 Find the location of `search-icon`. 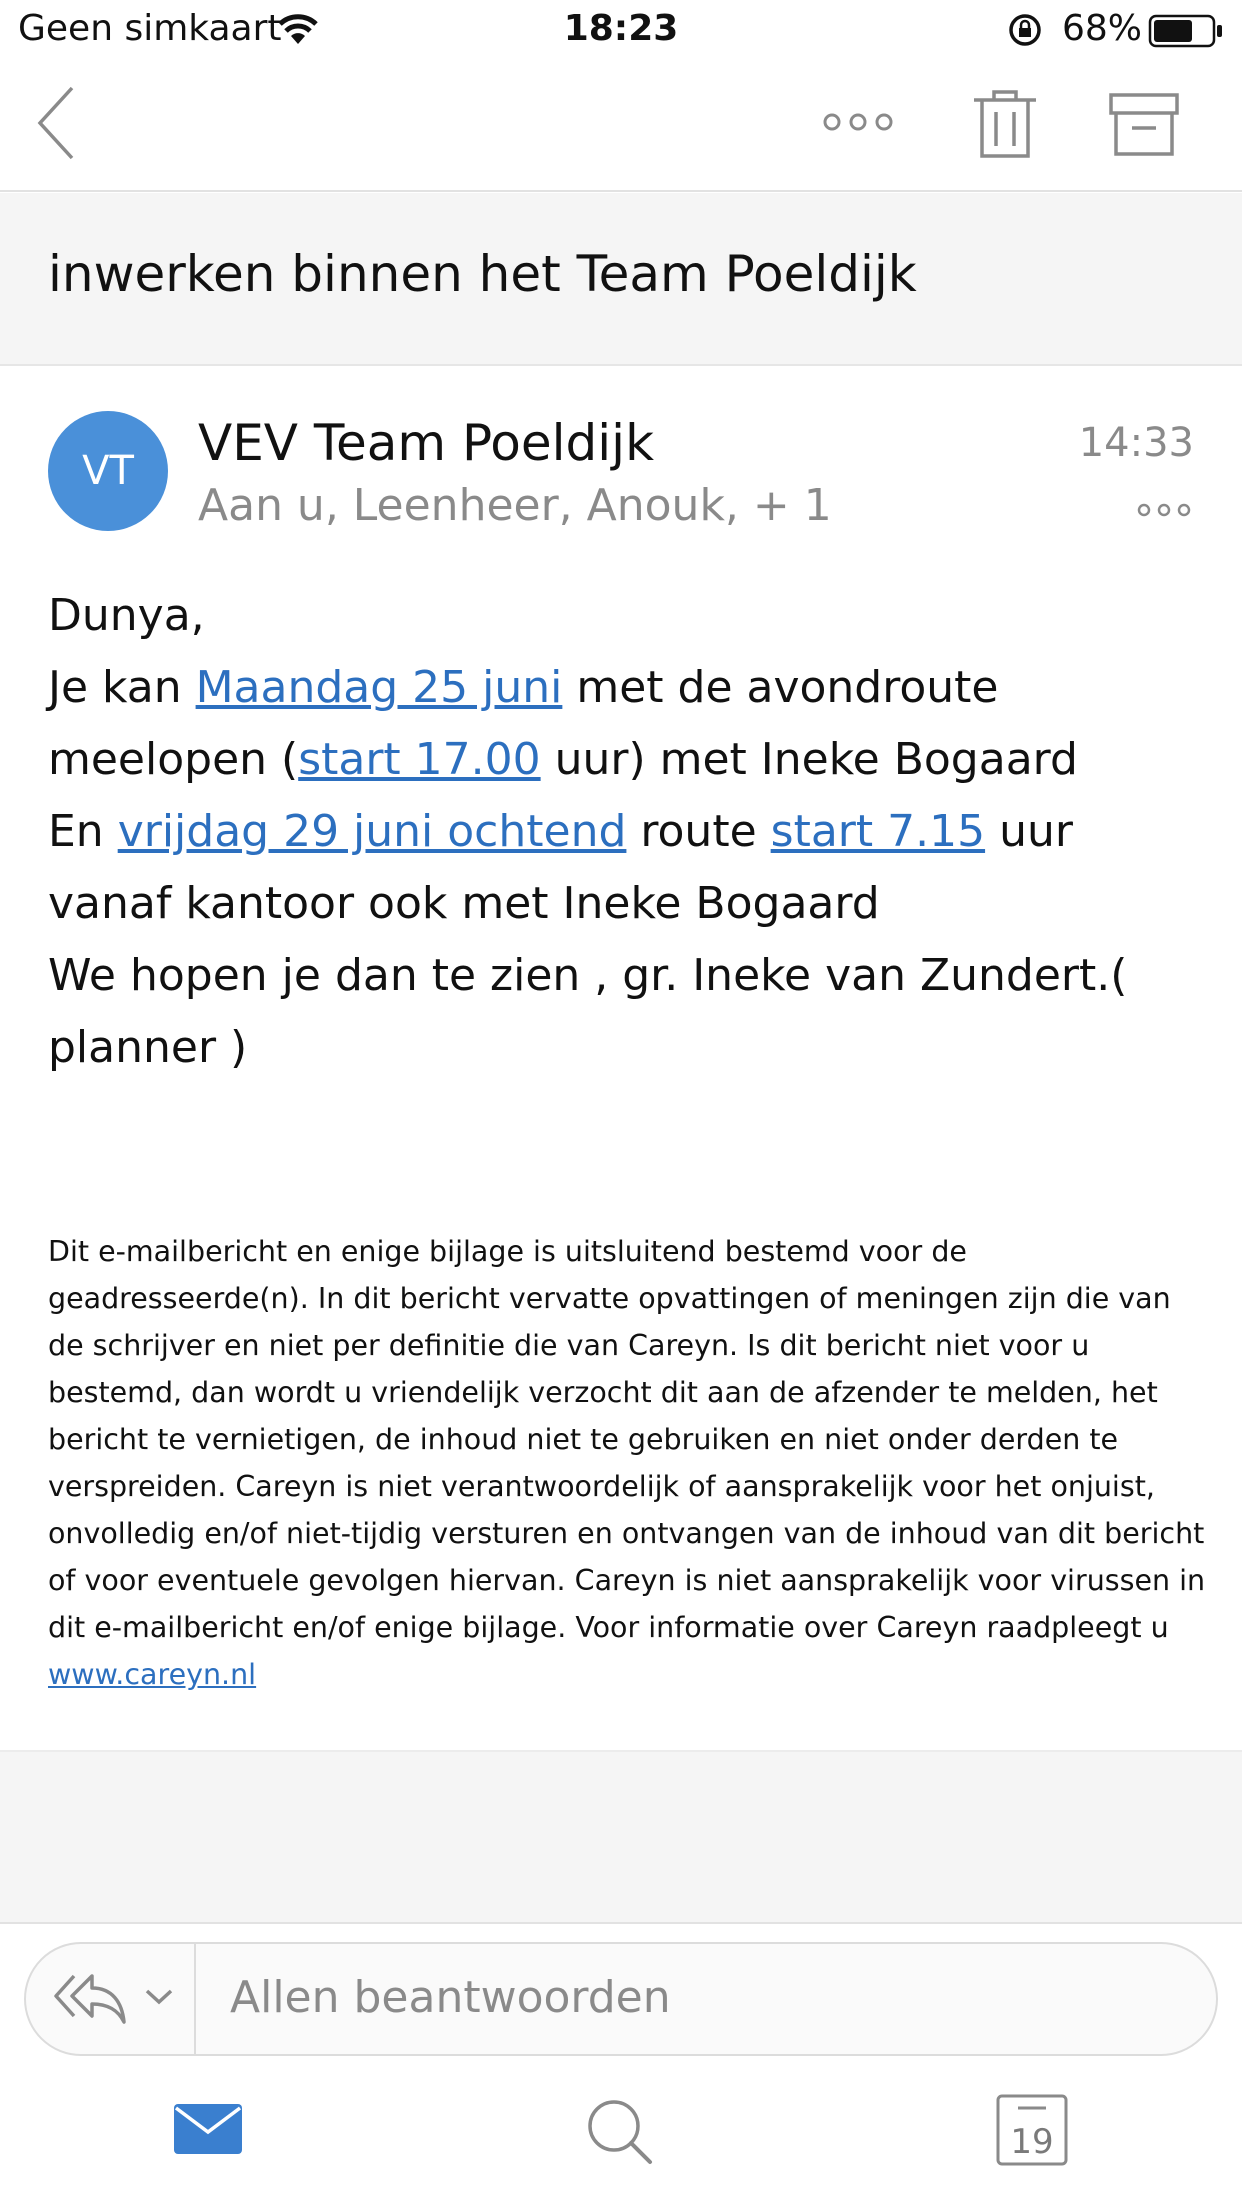

search-icon is located at coordinates (621, 2135).